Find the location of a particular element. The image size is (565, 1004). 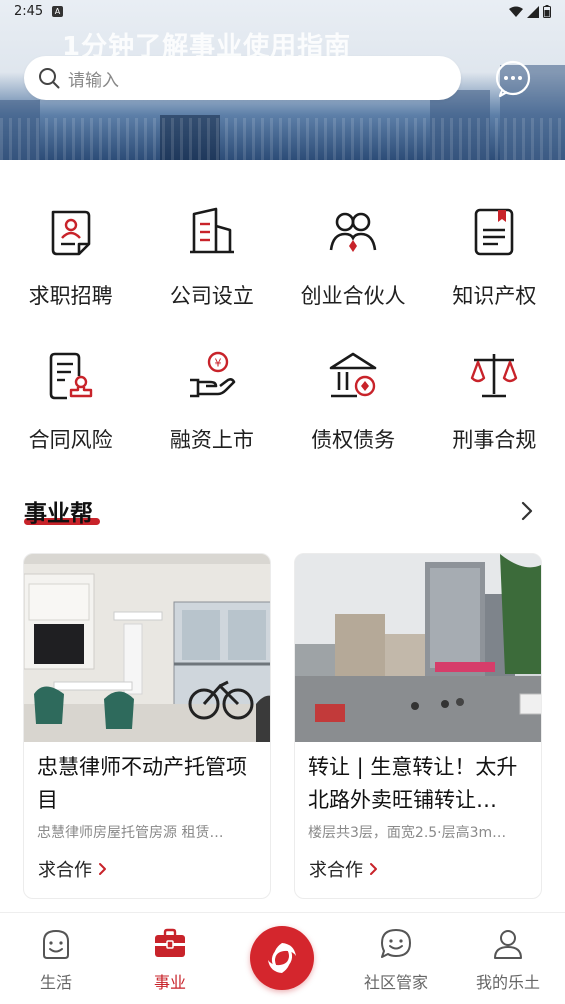

partners-icon is located at coordinates (353, 232).